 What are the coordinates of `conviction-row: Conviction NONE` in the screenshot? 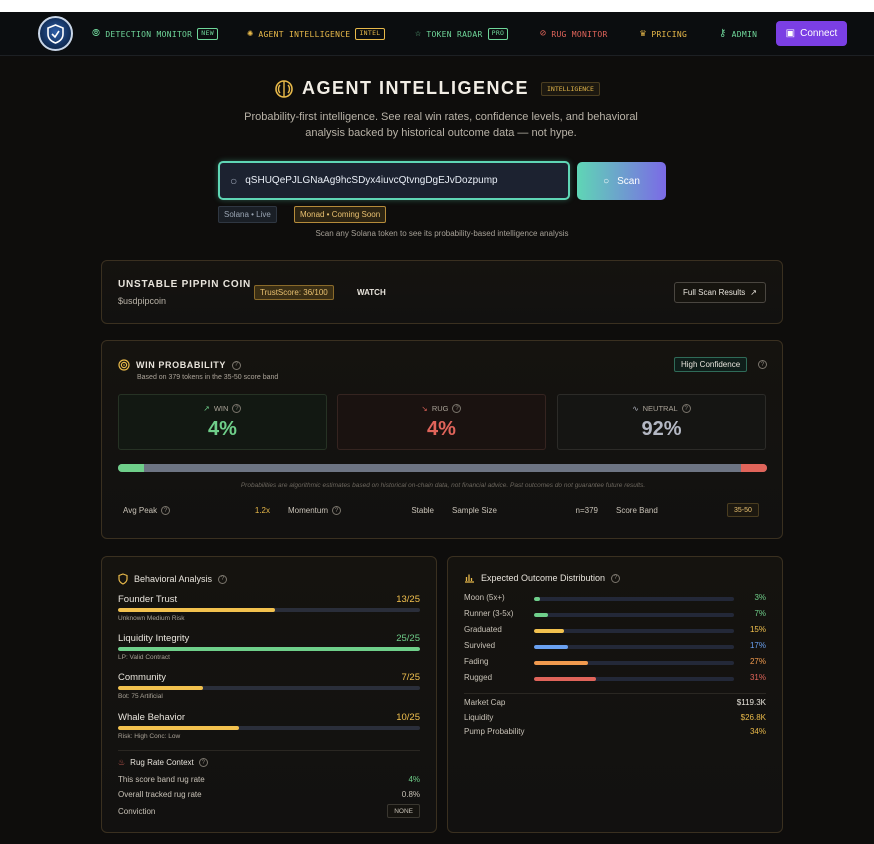 It's located at (269, 811).